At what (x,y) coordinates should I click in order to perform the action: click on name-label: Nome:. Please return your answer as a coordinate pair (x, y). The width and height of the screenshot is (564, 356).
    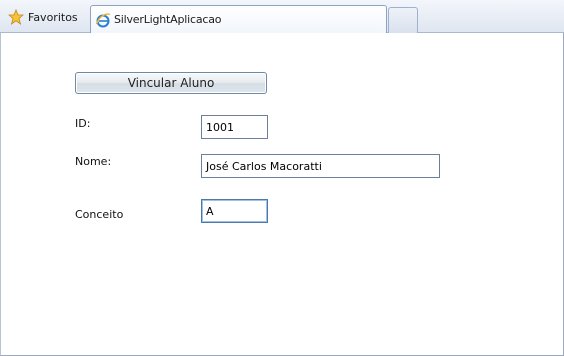
    Looking at the image, I should click on (93, 161).